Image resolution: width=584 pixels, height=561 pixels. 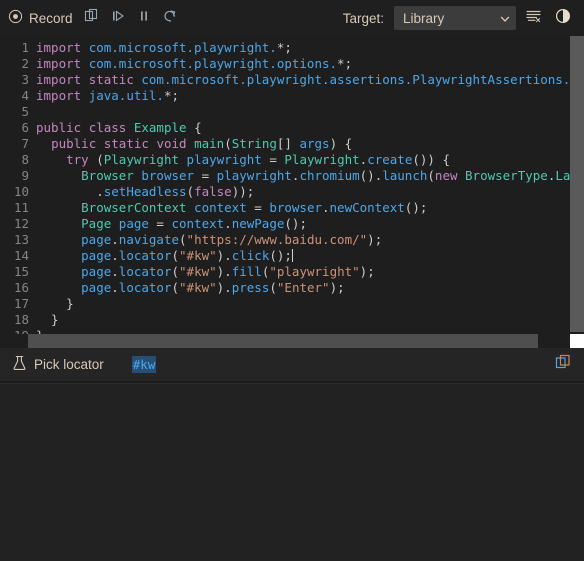 What do you see at coordinates (506, 175) in the screenshot?
I see `code-token: BrowserType` at bounding box center [506, 175].